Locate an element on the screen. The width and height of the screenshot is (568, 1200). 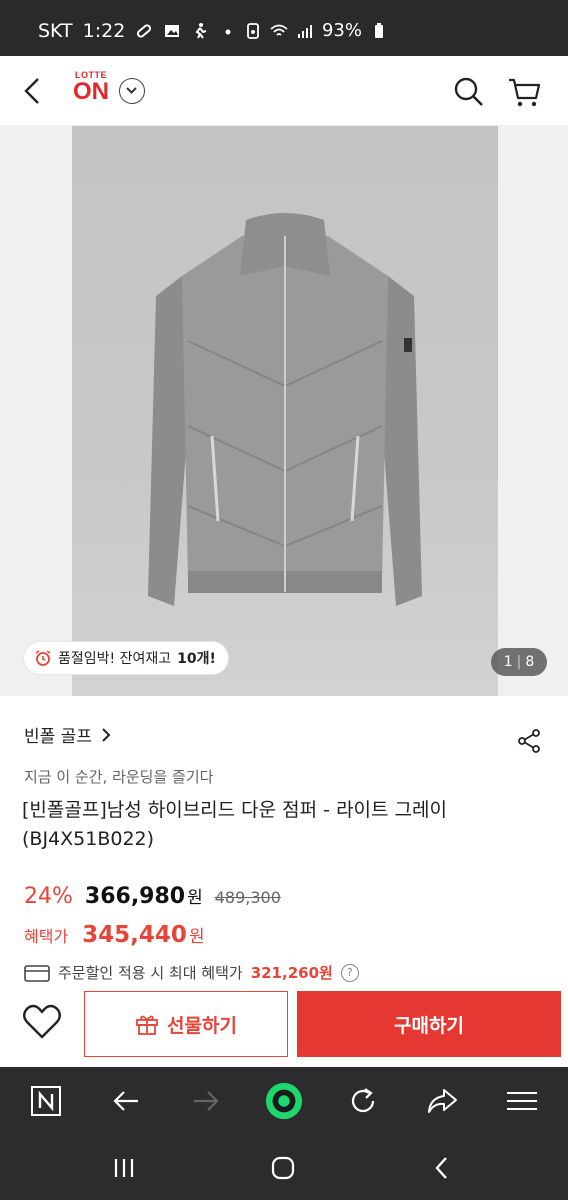
stock-alert-count: 10개! is located at coordinates (196, 659).